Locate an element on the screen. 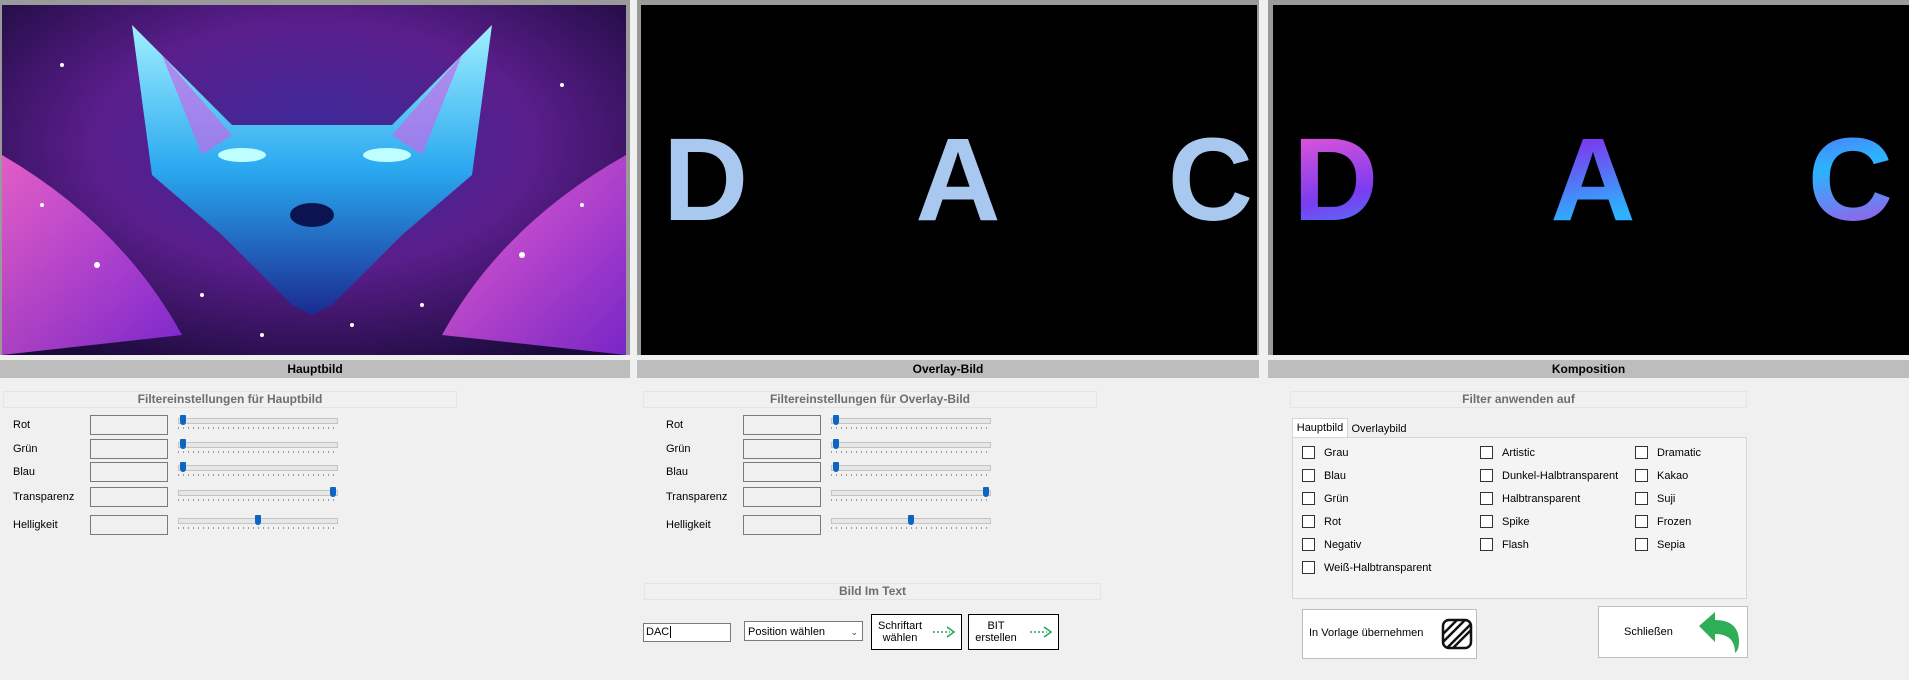 The image size is (1909, 680). filter-checkbox-row: Artistic is located at coordinates (1507, 452).